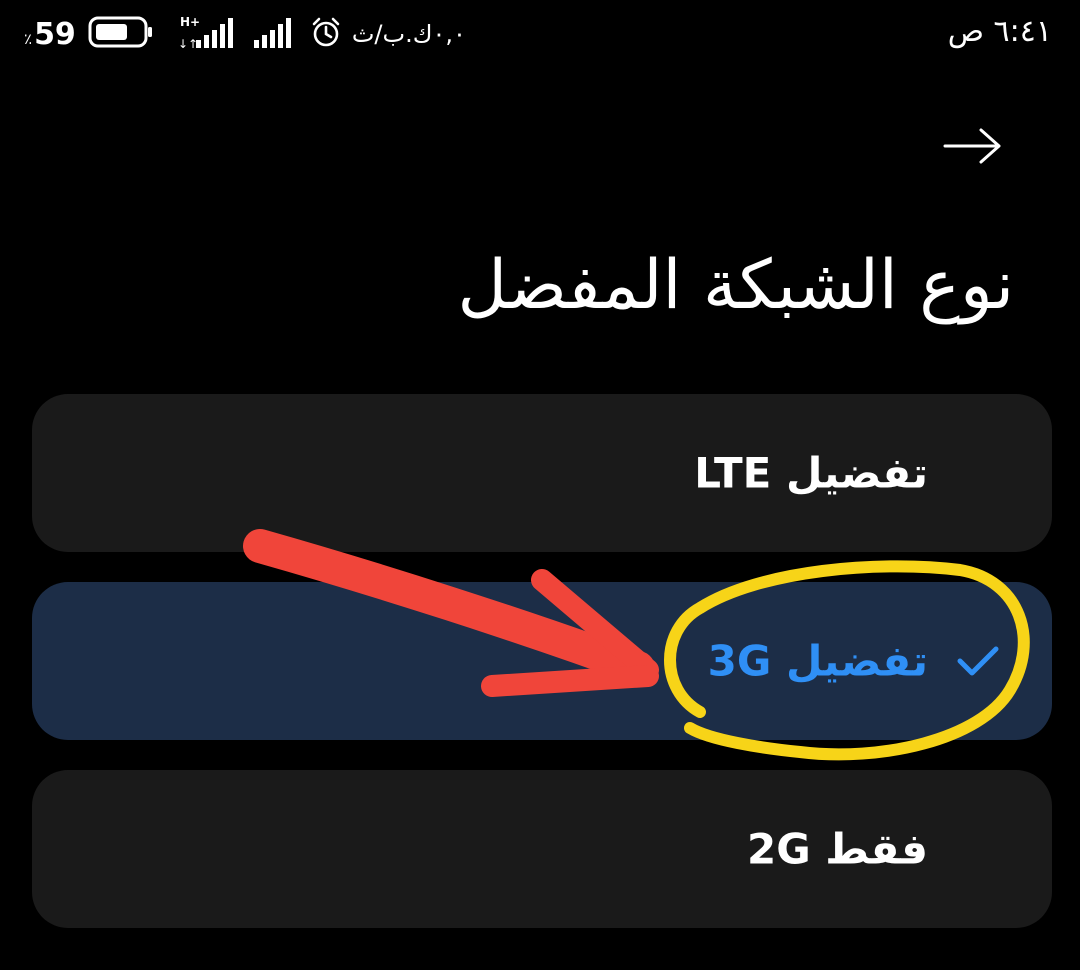  Describe the element at coordinates (837, 849) in the screenshot. I see `option-label: 2G فقط` at that location.